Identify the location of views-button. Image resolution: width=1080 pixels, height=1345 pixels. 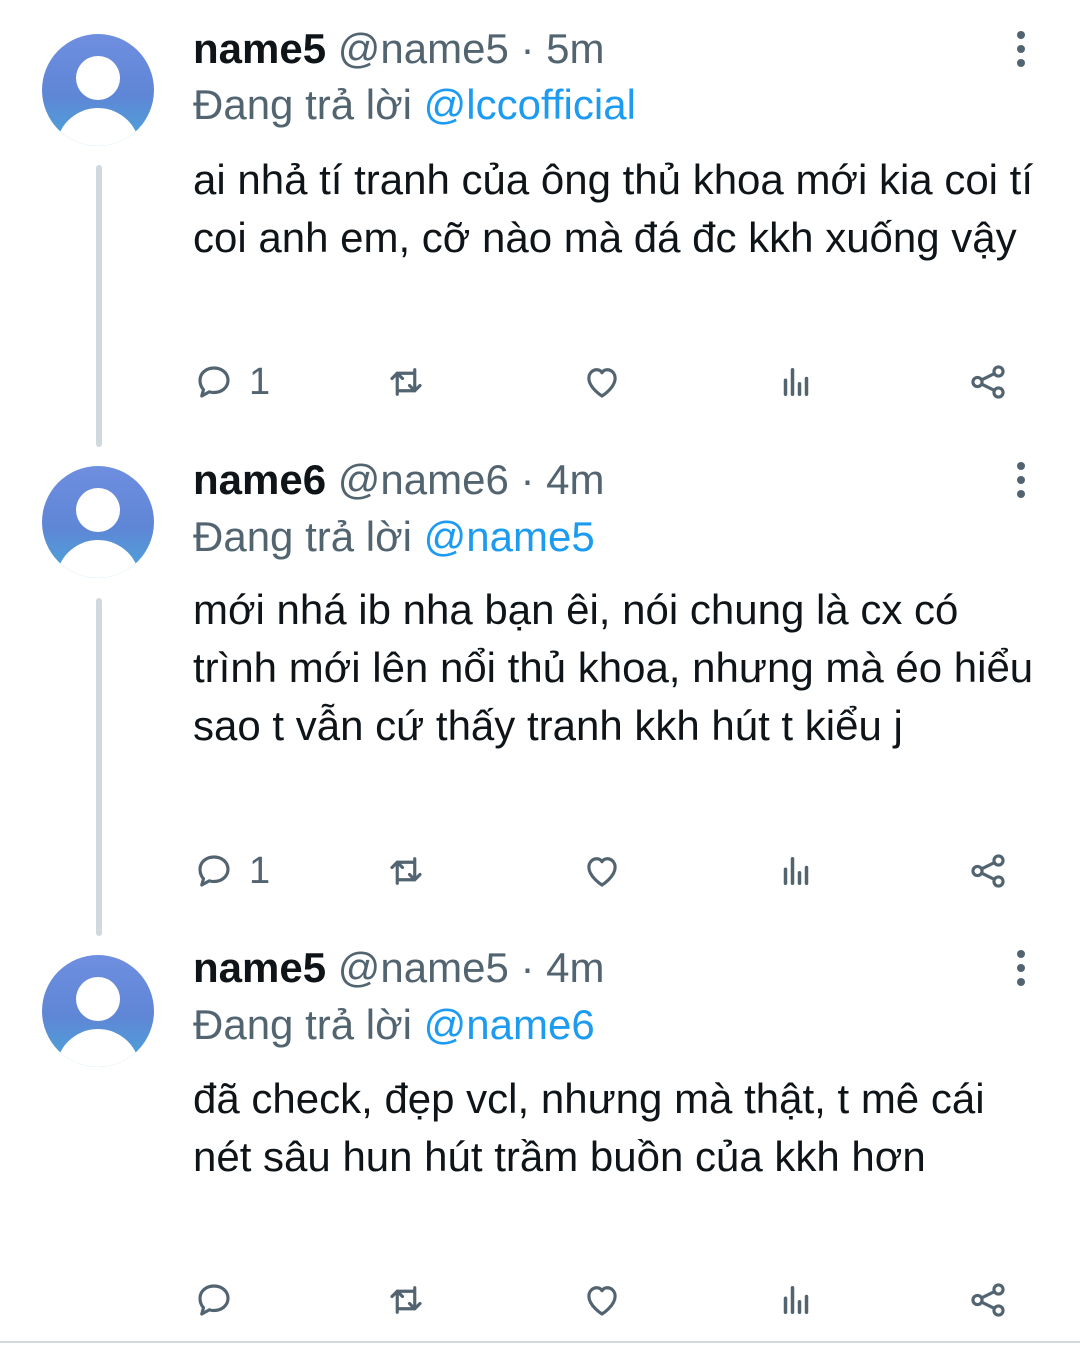
(796, 1300).